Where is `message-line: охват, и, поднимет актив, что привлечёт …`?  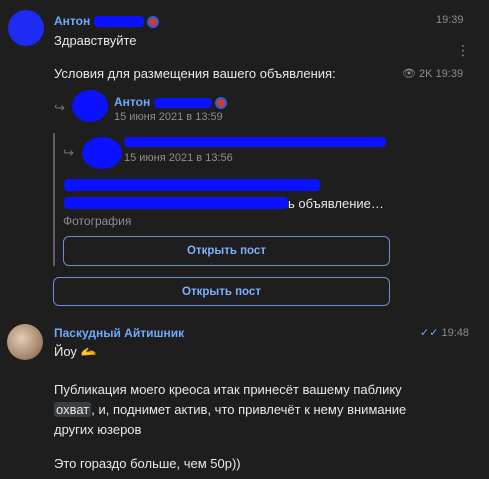
message-line: охват, и, поднимет актив, что привлечёт … is located at coordinates (259, 410).